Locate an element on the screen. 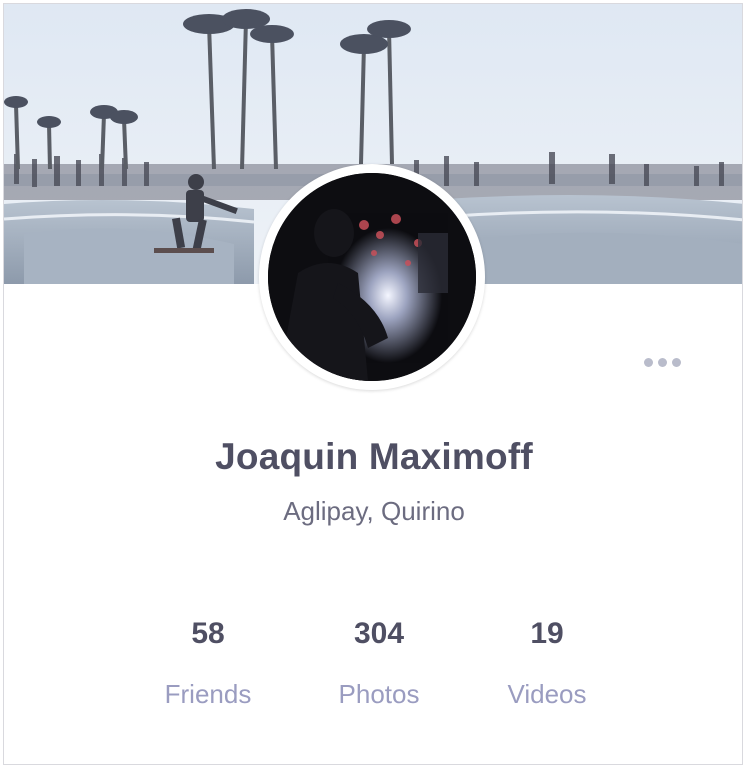 Image resolution: width=748 pixels, height=770 pixels. videos-count: 19 is located at coordinates (547, 633).